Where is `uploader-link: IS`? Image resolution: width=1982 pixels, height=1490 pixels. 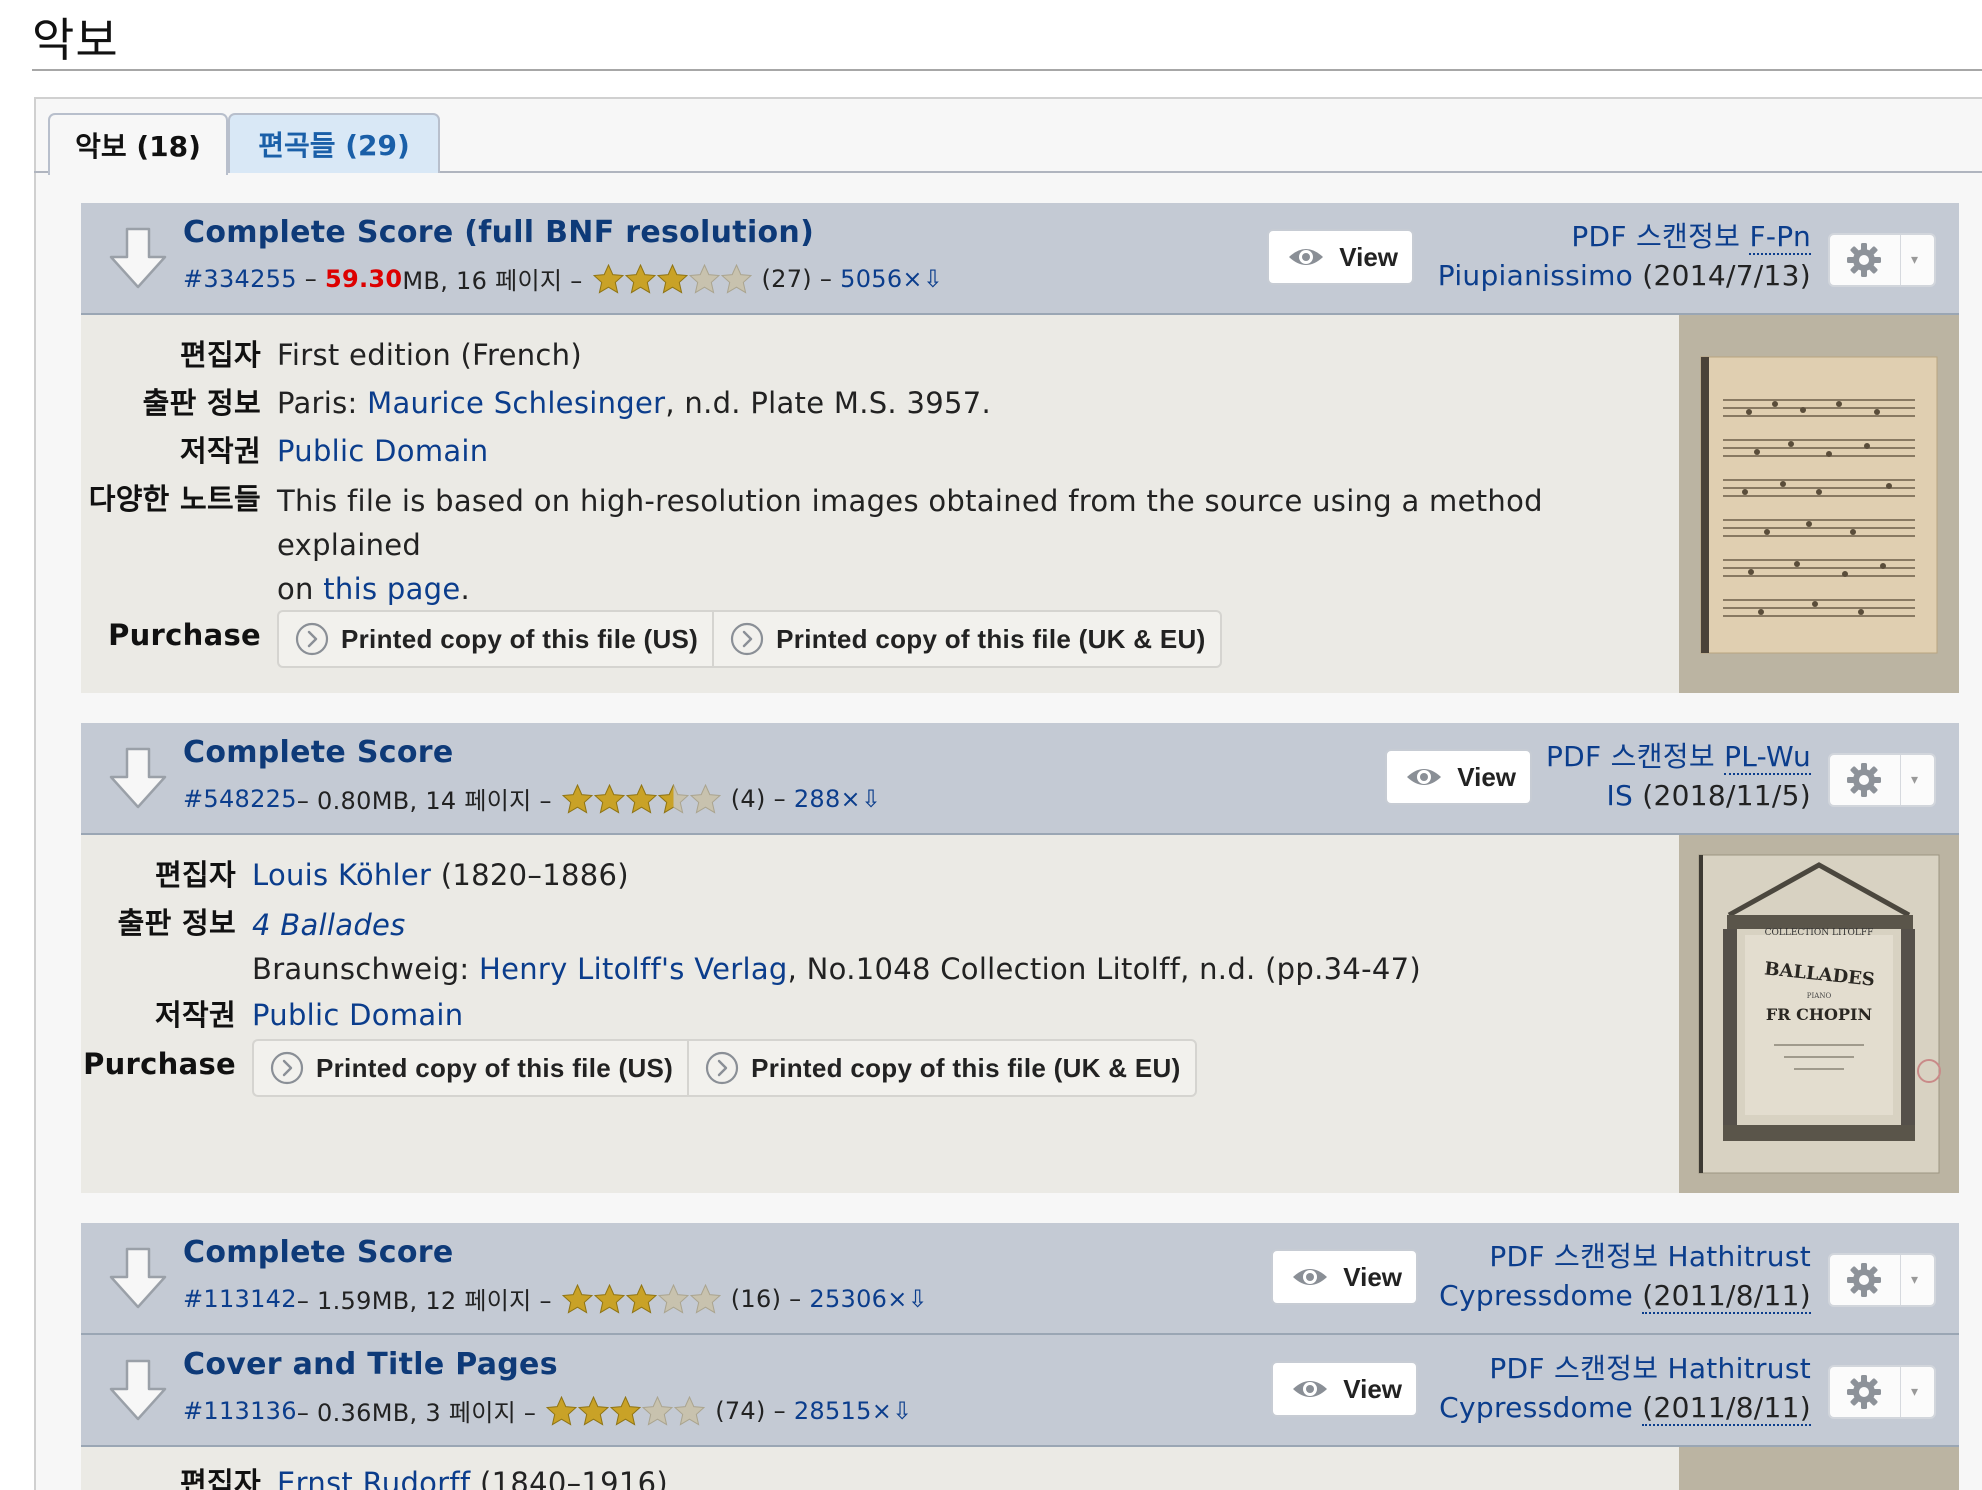
uploader-link: IS is located at coordinates (1619, 795).